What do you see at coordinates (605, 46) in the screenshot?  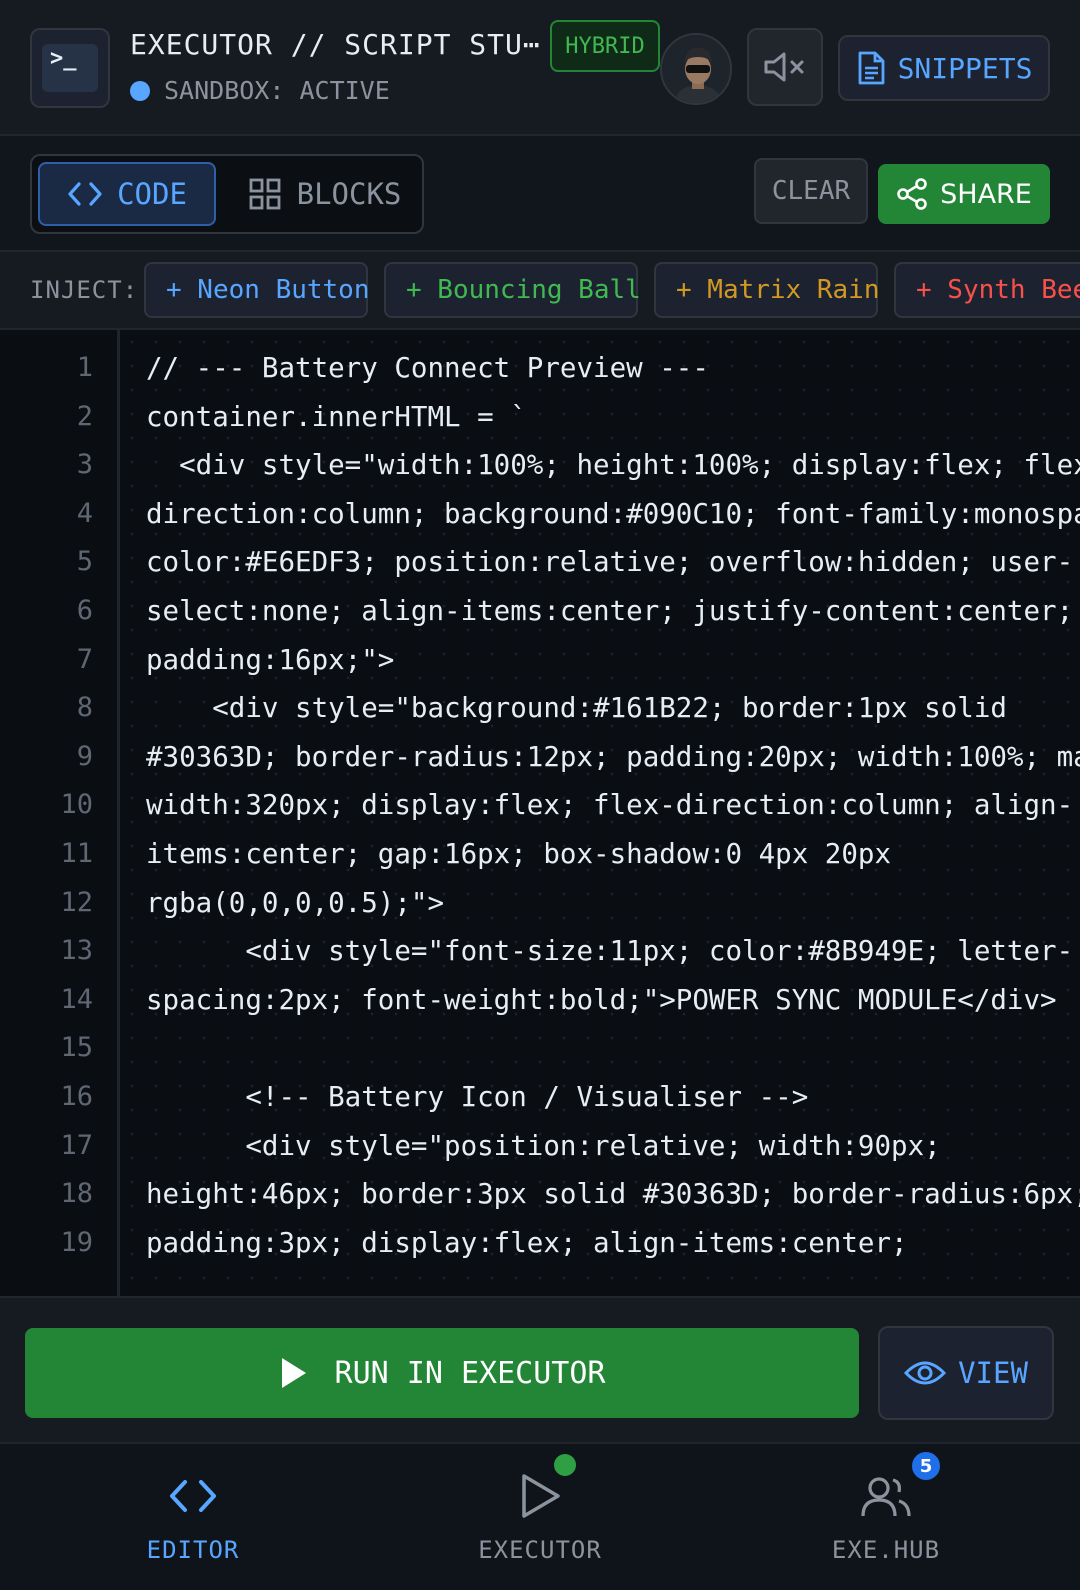 I see `mode-badge: HYBRID` at bounding box center [605, 46].